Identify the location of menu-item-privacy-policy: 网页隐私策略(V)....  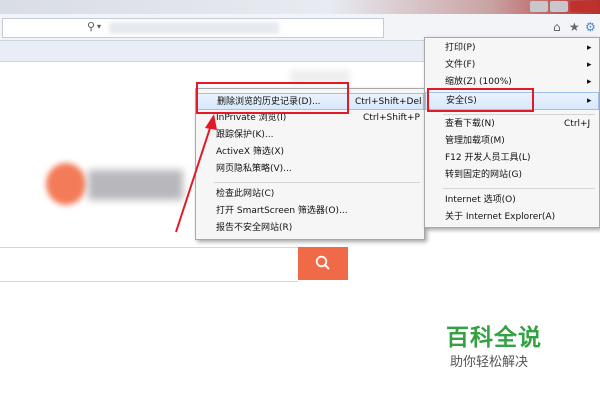
(310, 169).